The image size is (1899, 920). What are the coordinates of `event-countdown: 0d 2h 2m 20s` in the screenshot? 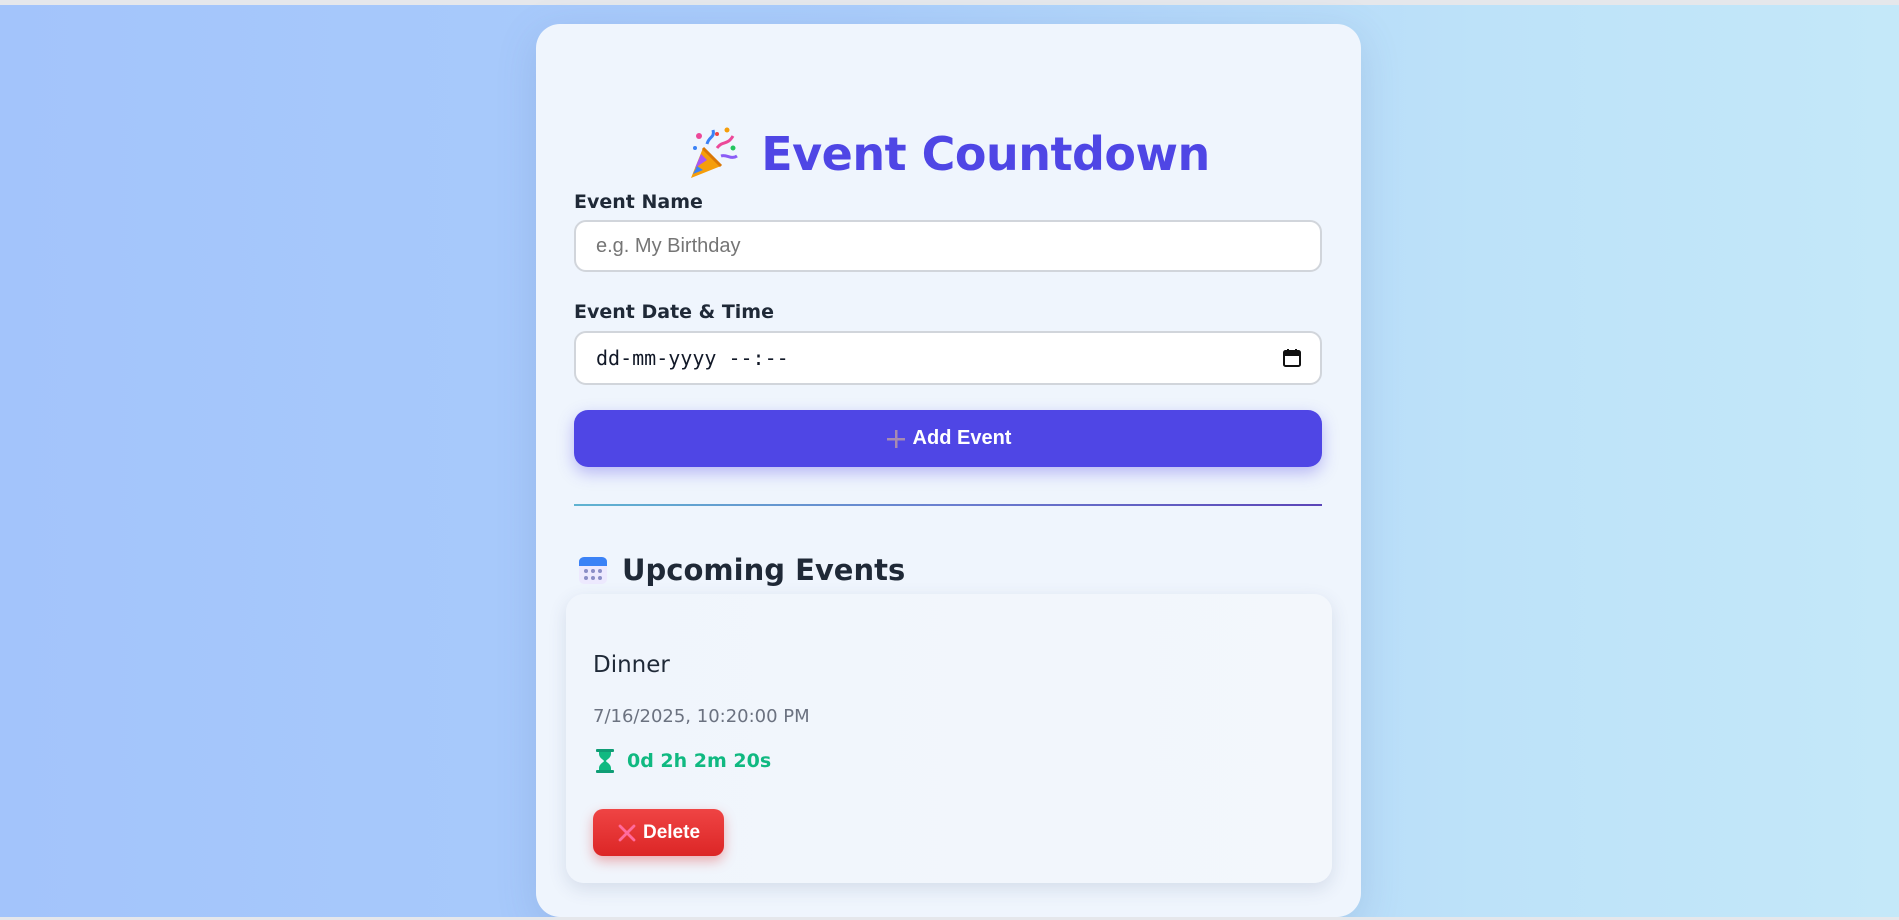 It's located at (682, 761).